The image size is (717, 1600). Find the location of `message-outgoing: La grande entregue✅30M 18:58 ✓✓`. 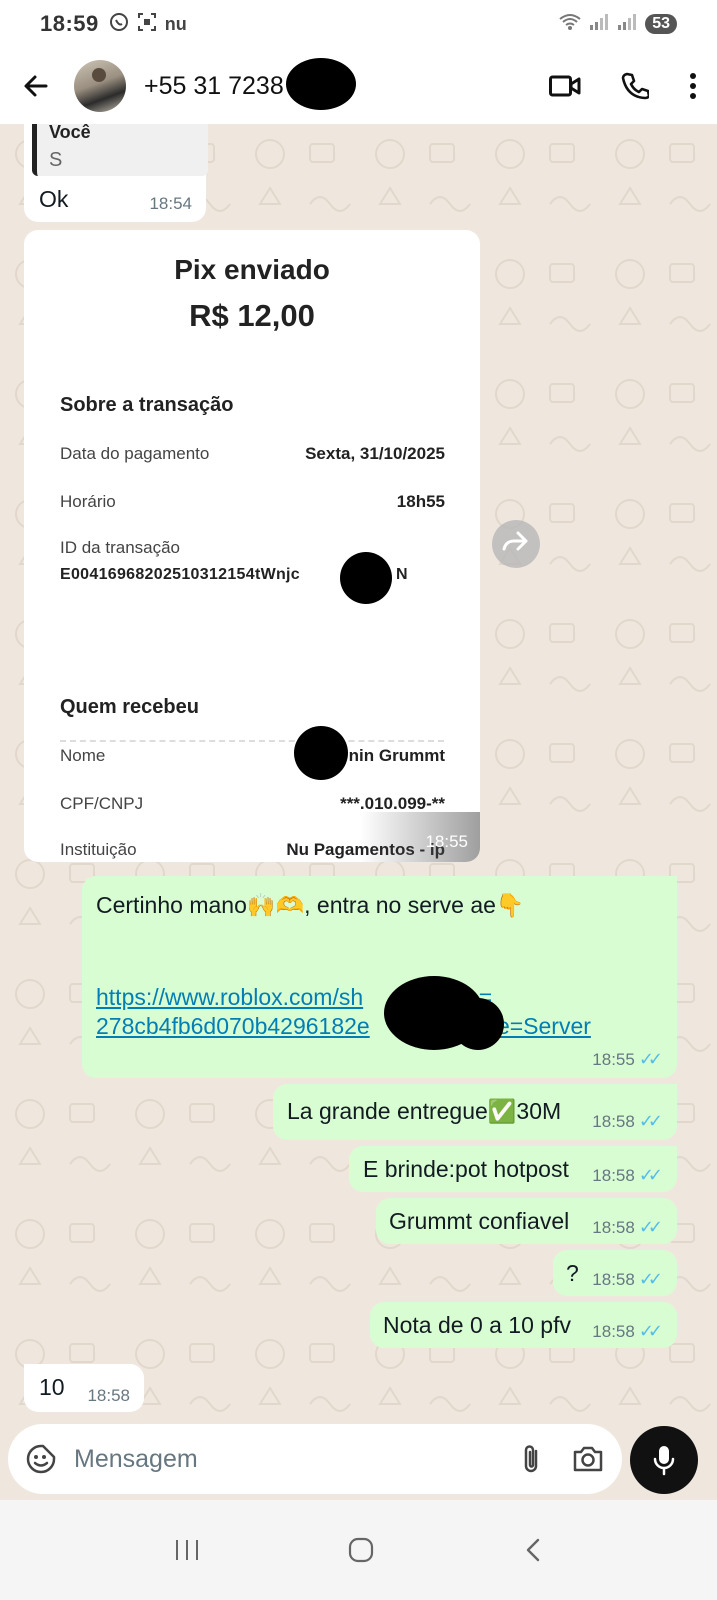

message-outgoing: La grande entregue✅30M 18:58 ✓✓ is located at coordinates (475, 1112).